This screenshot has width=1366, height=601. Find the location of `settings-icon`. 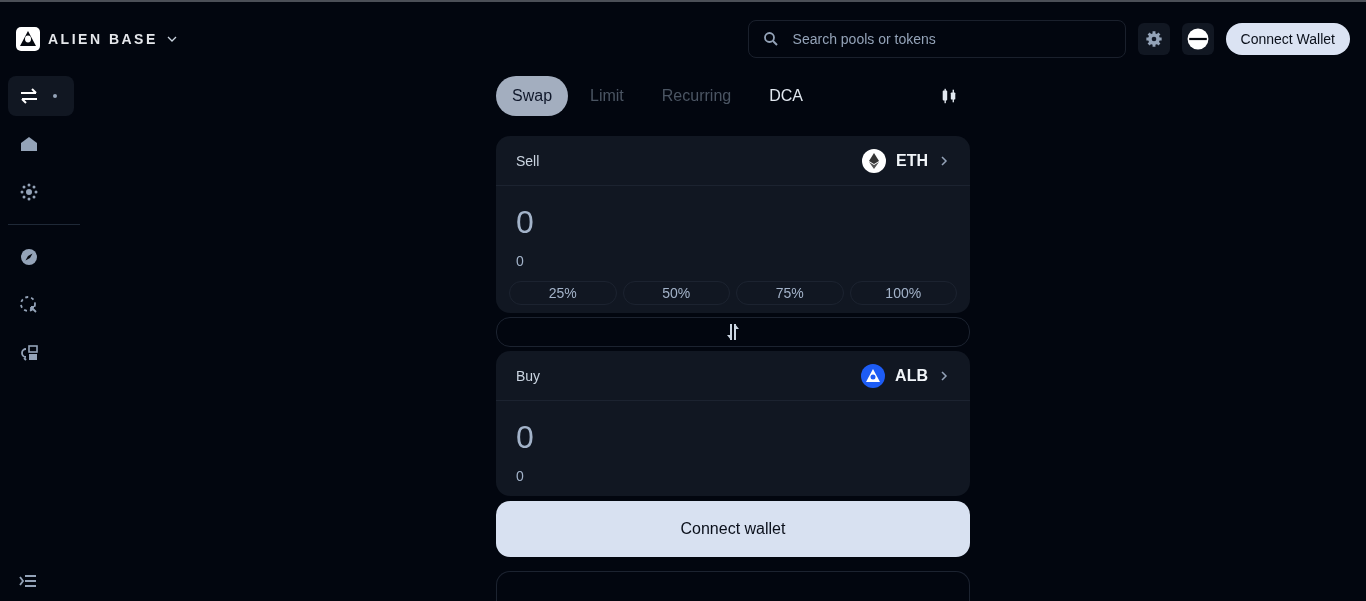

settings-icon is located at coordinates (1153, 39).